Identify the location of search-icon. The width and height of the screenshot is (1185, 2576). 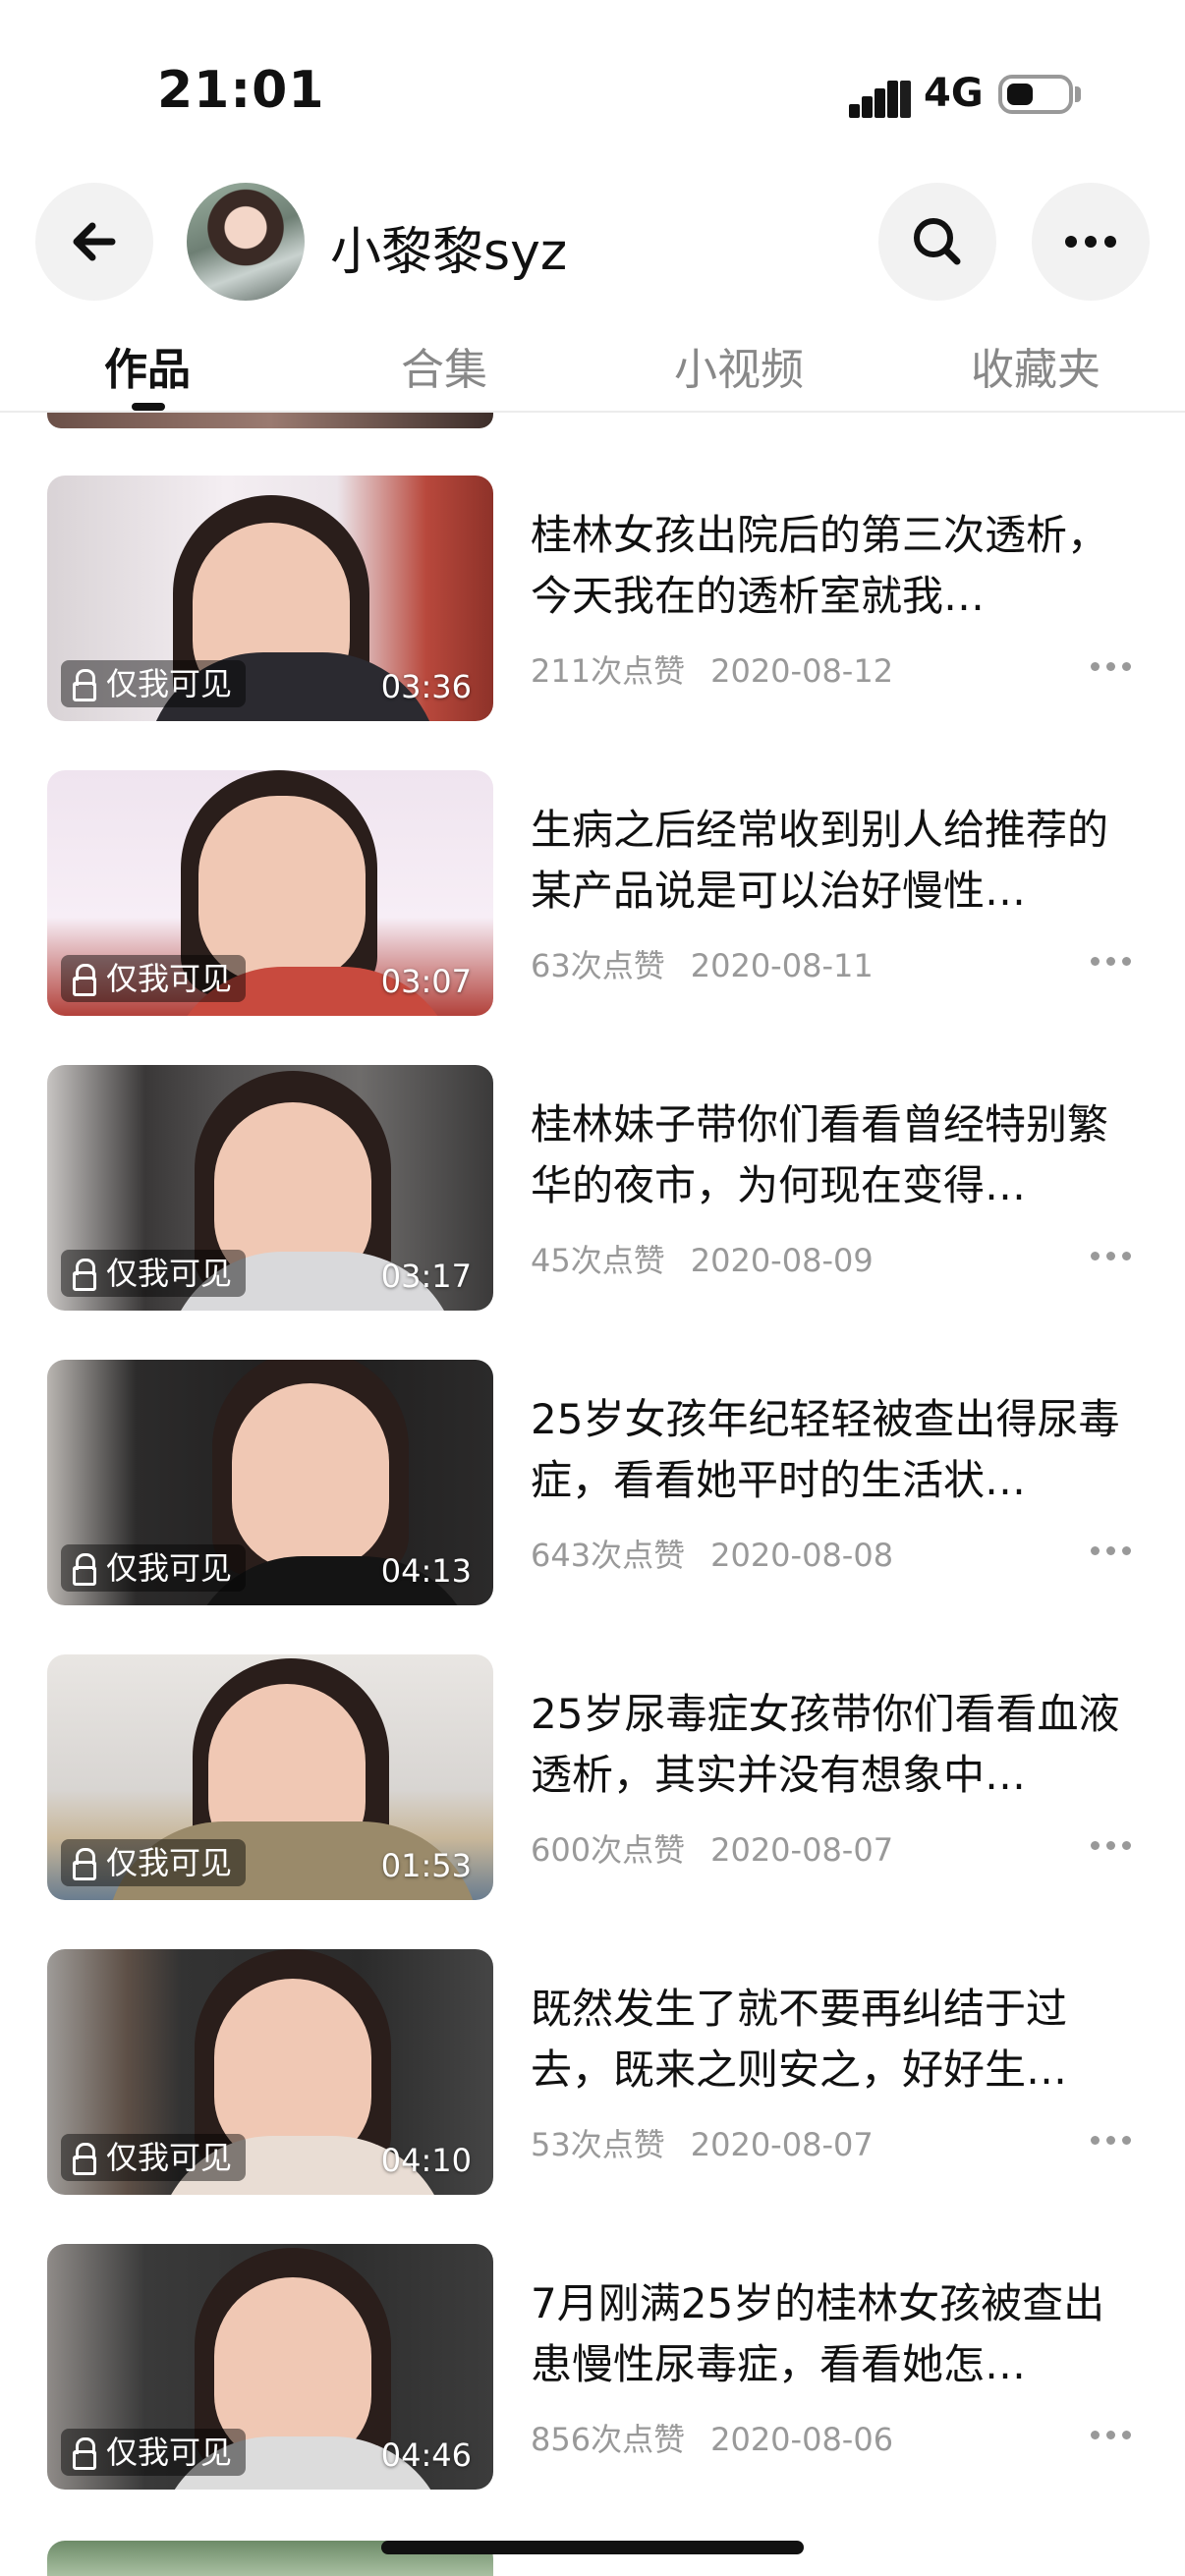
(938, 241).